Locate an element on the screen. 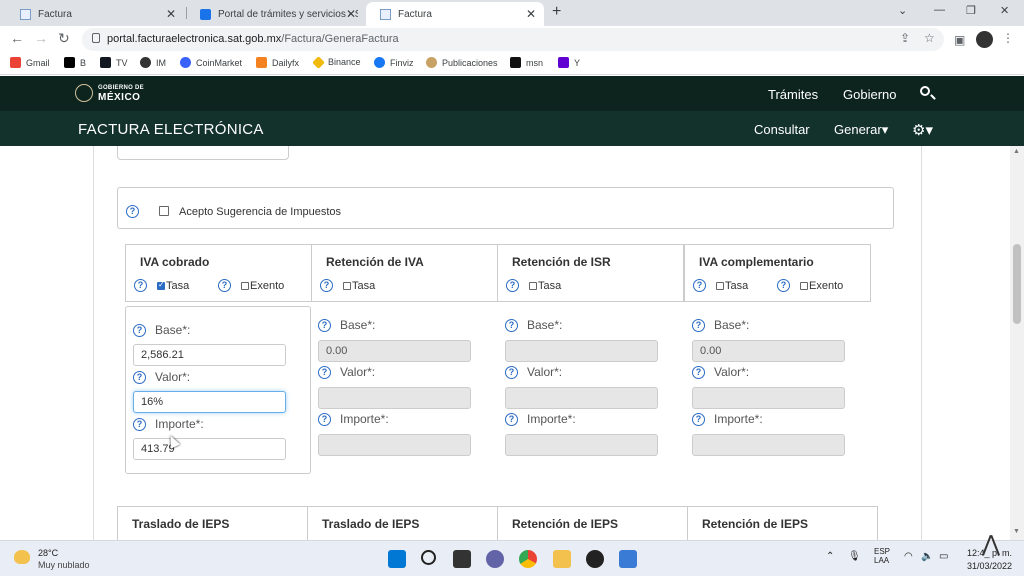  scroll-up-icon: ▲ is located at coordinates (1016, 151).